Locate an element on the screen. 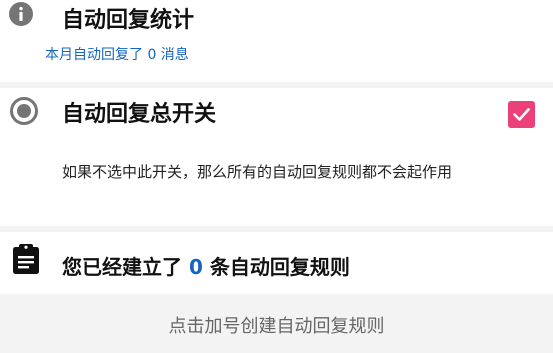  rules-title: 您已经建立了 0 条自动回复规则 is located at coordinates (206, 267).